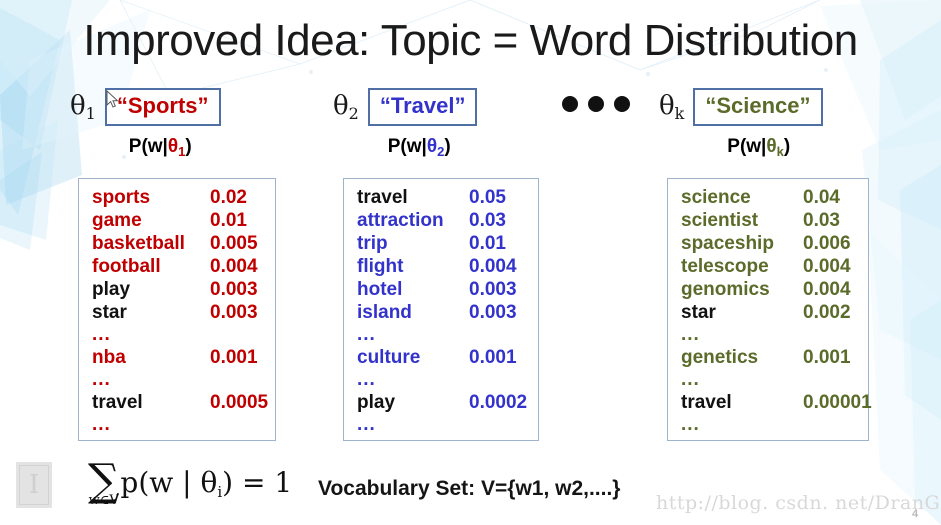  What do you see at coordinates (827, 312) in the screenshot?
I see `word-probability: 0.002` at bounding box center [827, 312].